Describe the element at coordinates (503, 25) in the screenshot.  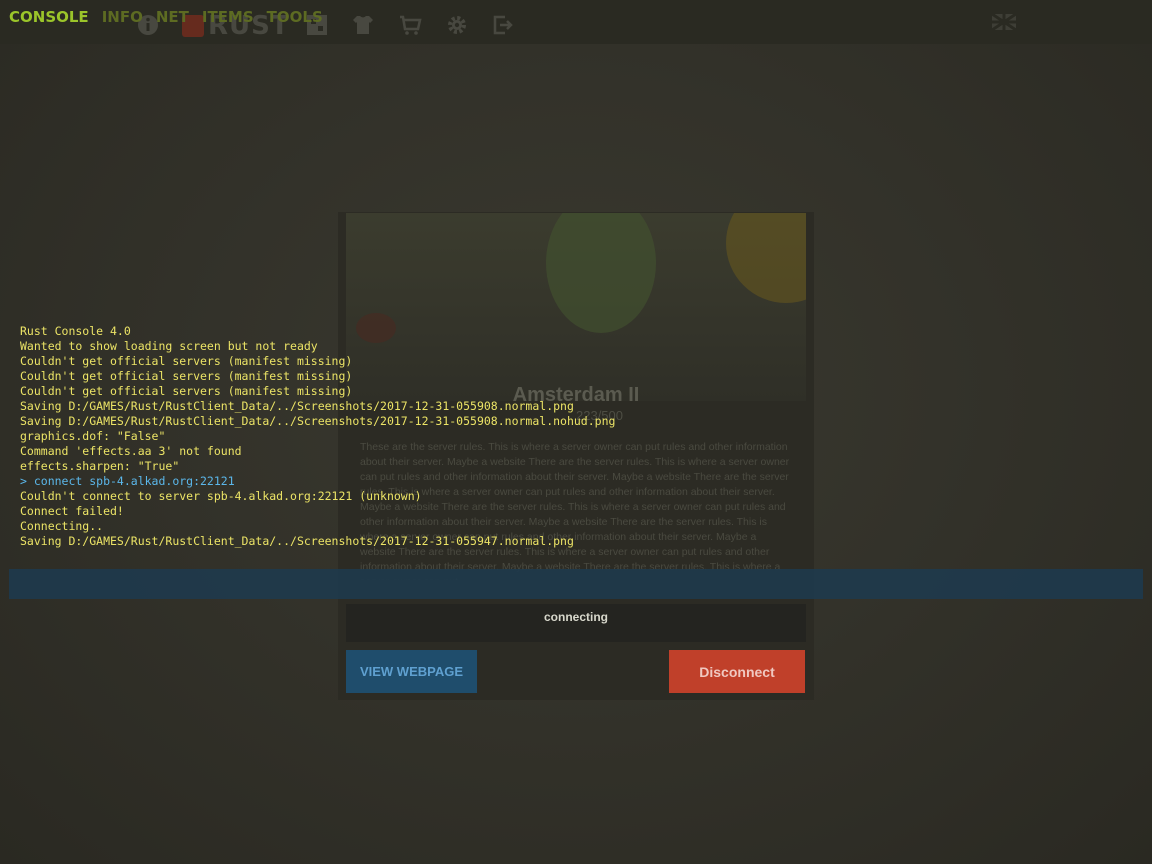
I see `exit-icon` at that location.